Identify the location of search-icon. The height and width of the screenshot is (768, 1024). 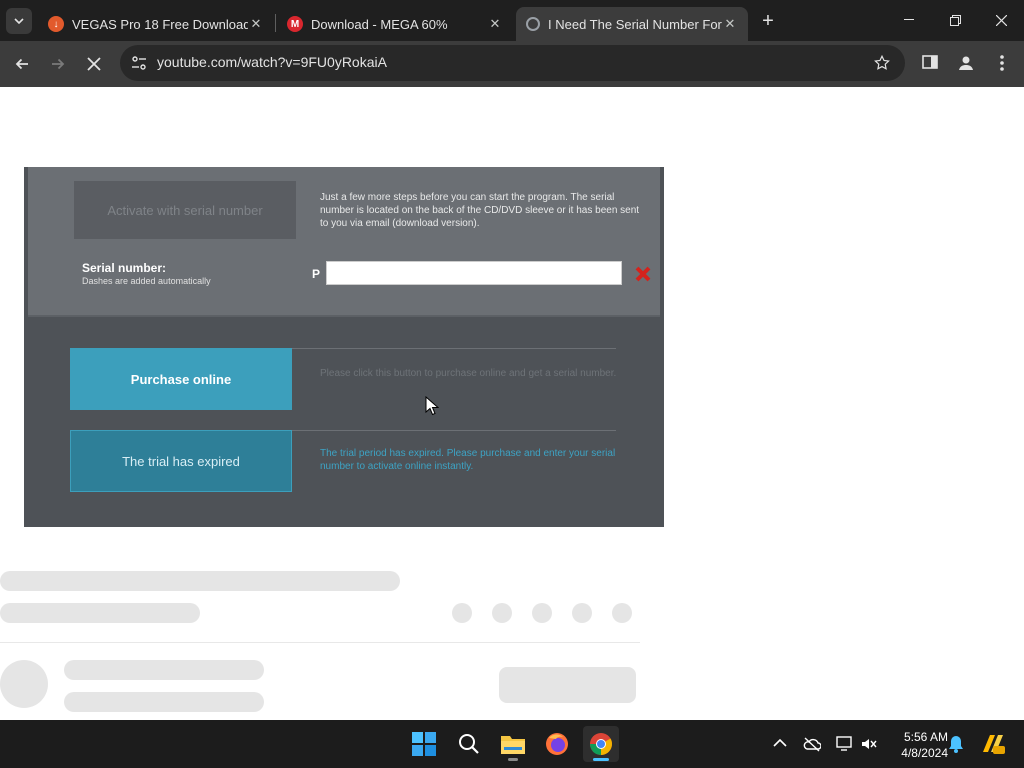
(469, 744).